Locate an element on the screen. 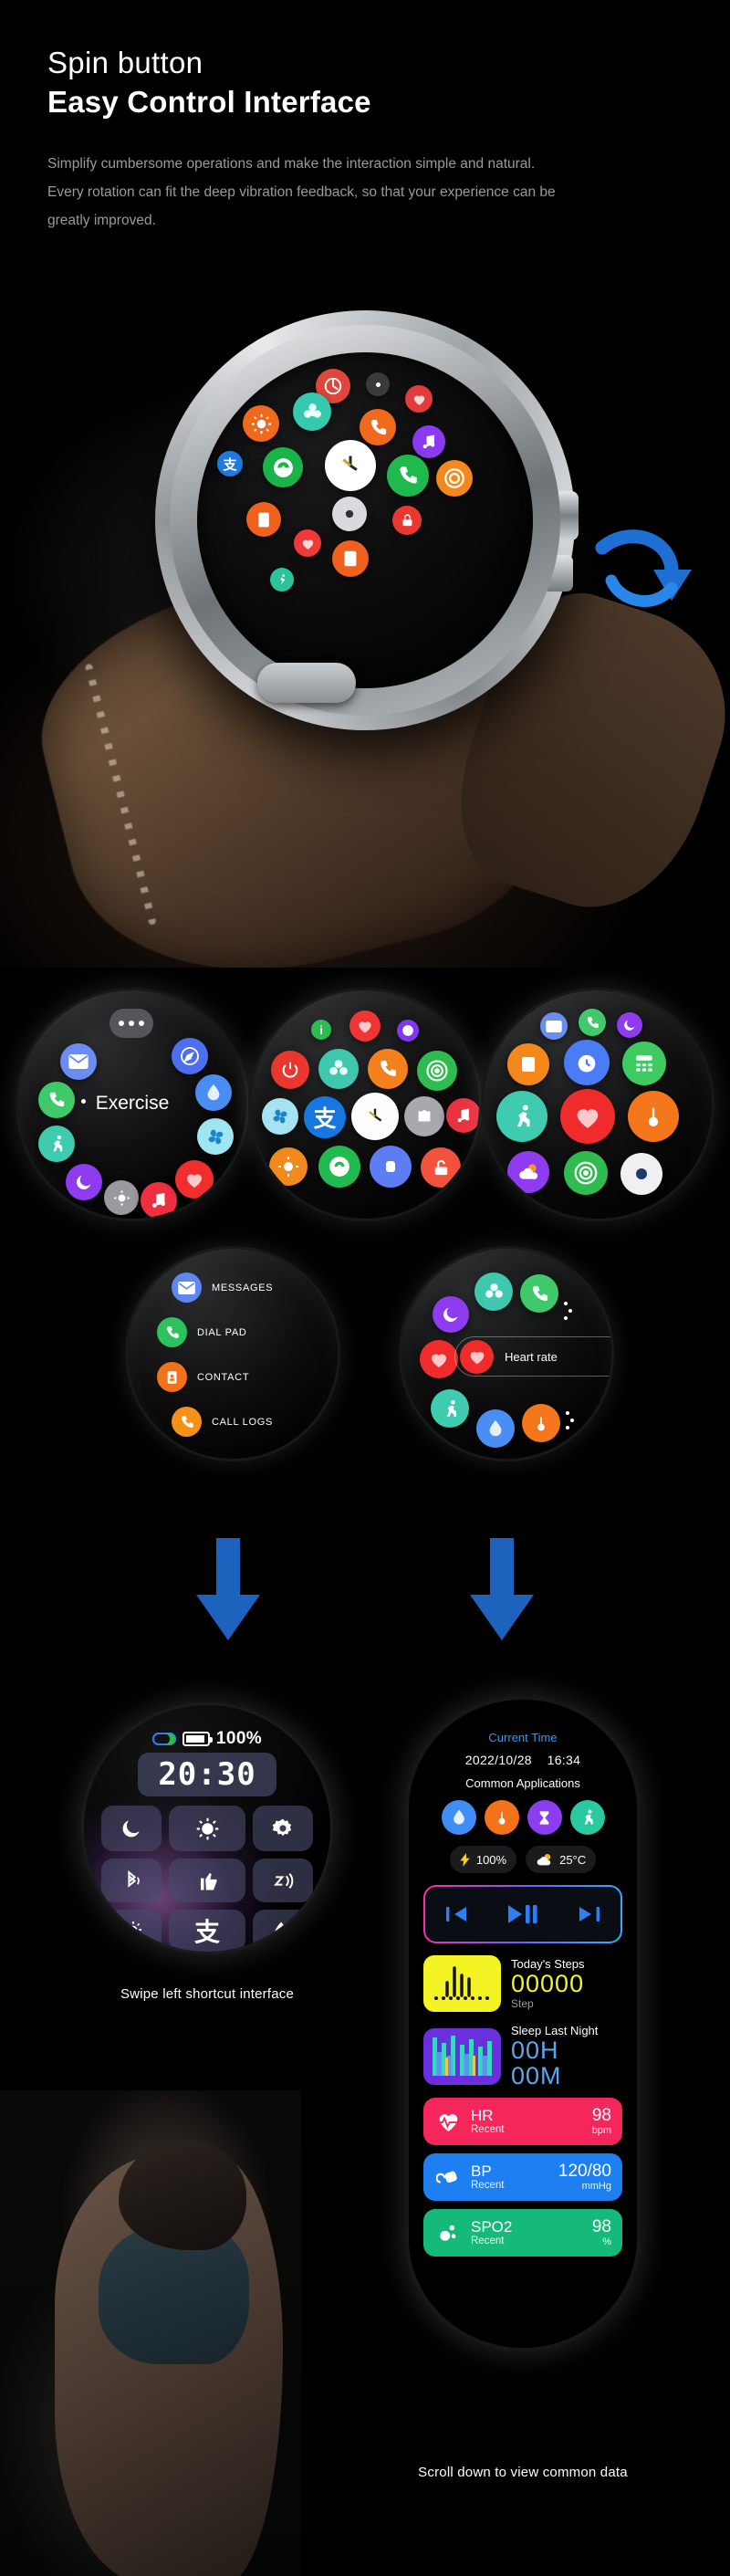  thermometer-icon is located at coordinates (501, 1818).